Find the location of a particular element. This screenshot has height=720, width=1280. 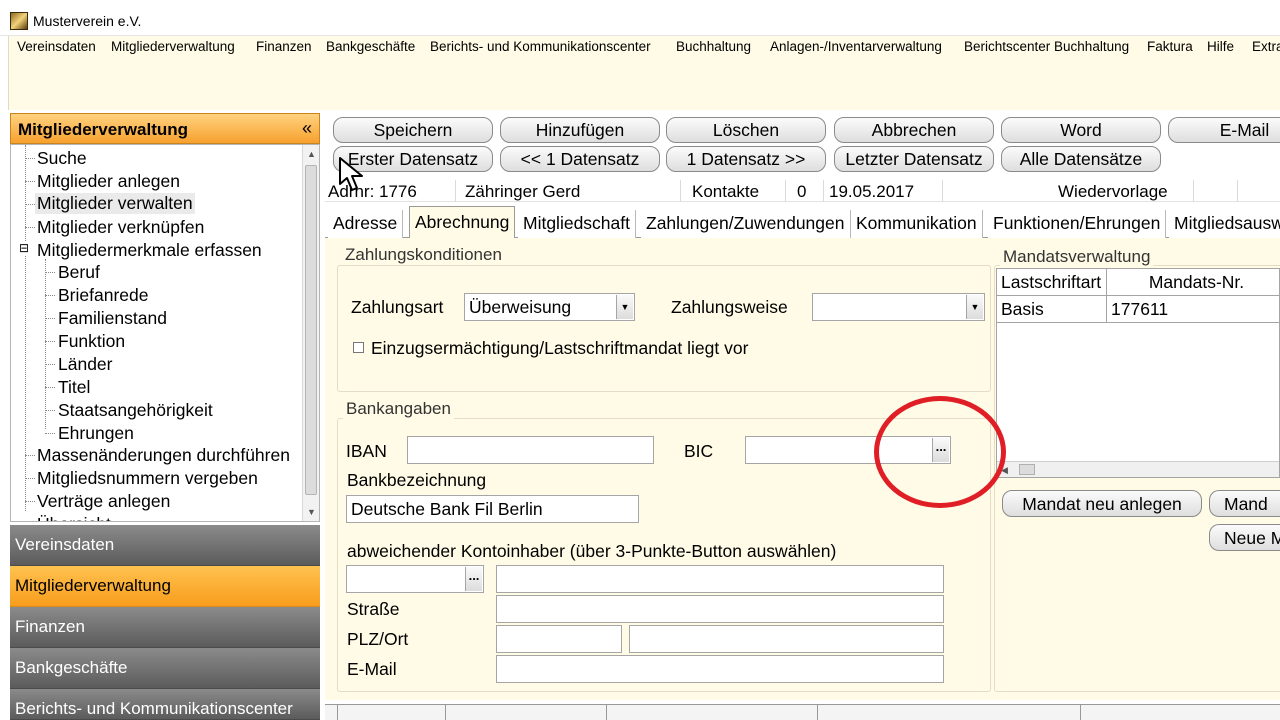

tab-zahlungen: Zahlungen/Zuwendungen is located at coordinates (746, 224).